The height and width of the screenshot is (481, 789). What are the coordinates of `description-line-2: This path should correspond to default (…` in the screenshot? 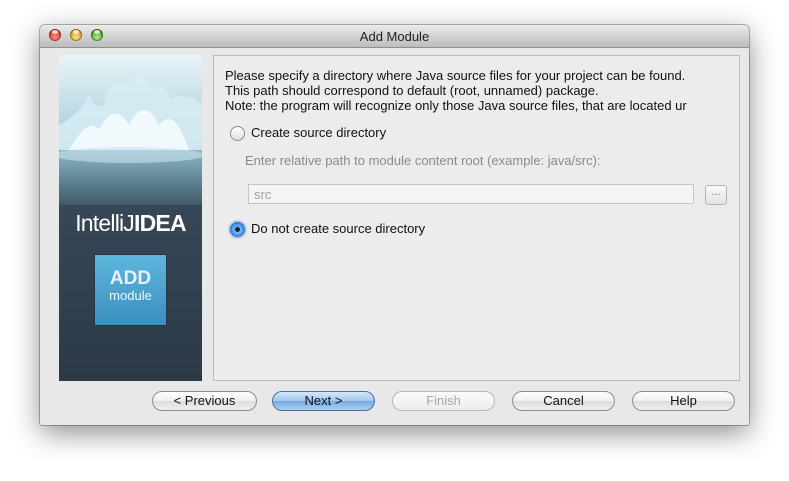 It's located at (412, 90).